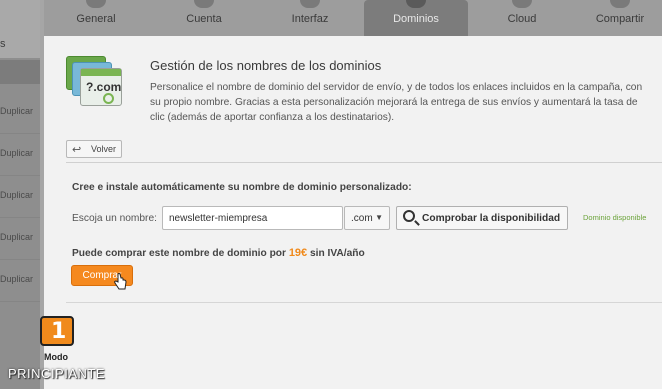  What do you see at coordinates (204, 4) in the screenshot?
I see `account-icon` at bounding box center [204, 4].